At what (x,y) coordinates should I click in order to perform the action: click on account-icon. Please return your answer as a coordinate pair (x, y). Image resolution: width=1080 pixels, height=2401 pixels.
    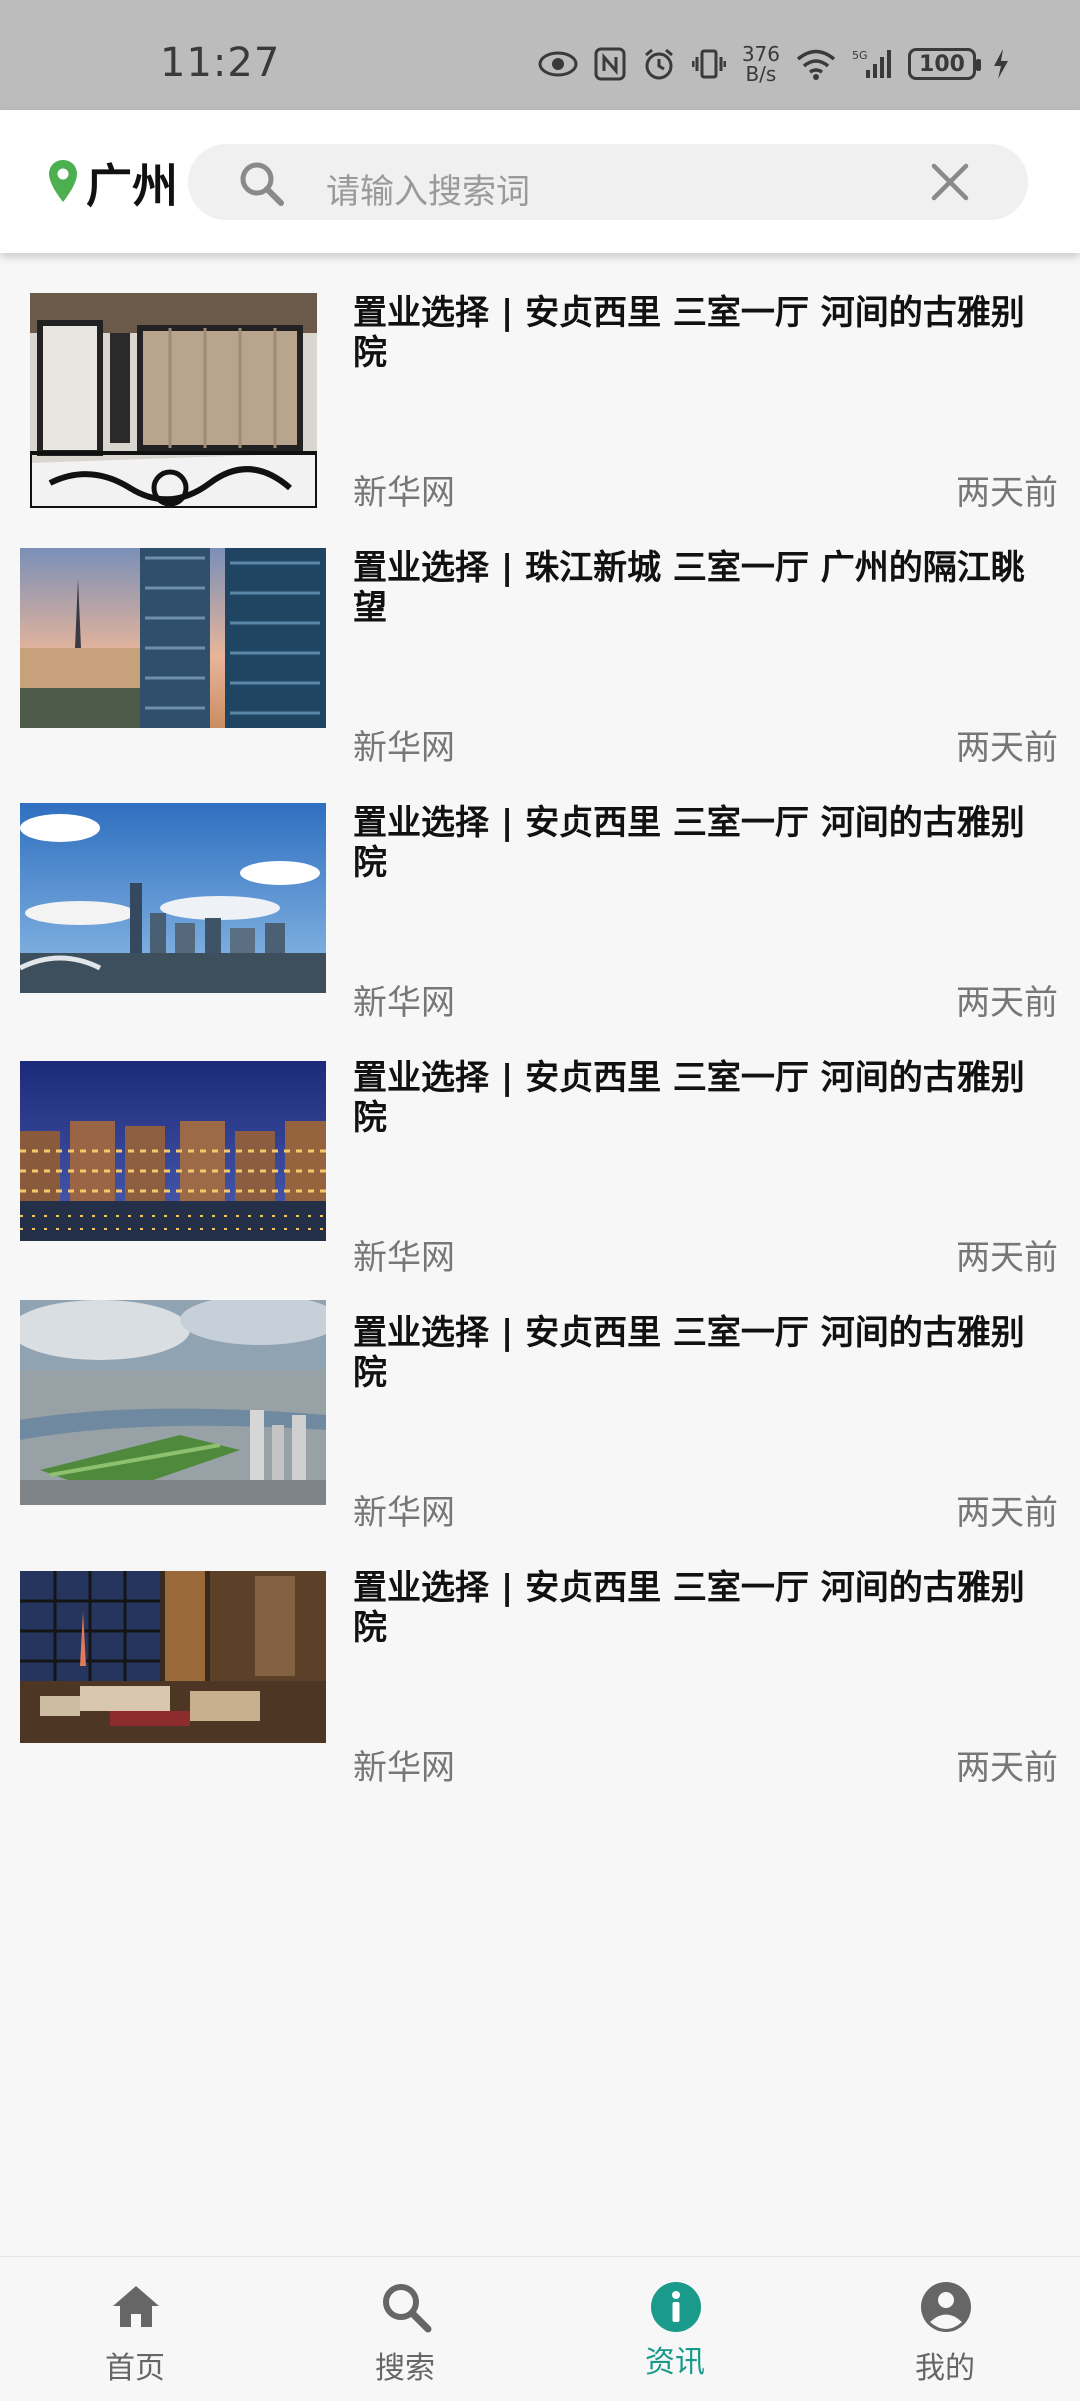
    Looking at the image, I should click on (946, 2307).